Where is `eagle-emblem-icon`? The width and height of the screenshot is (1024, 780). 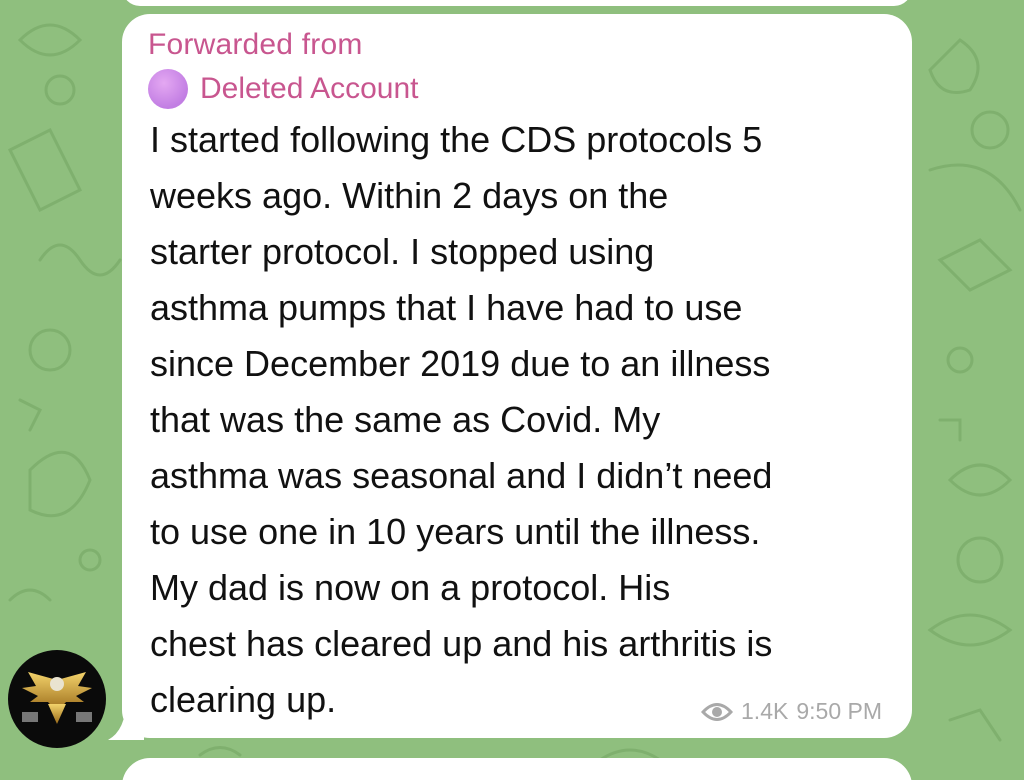
eagle-emblem-icon is located at coordinates (57, 698).